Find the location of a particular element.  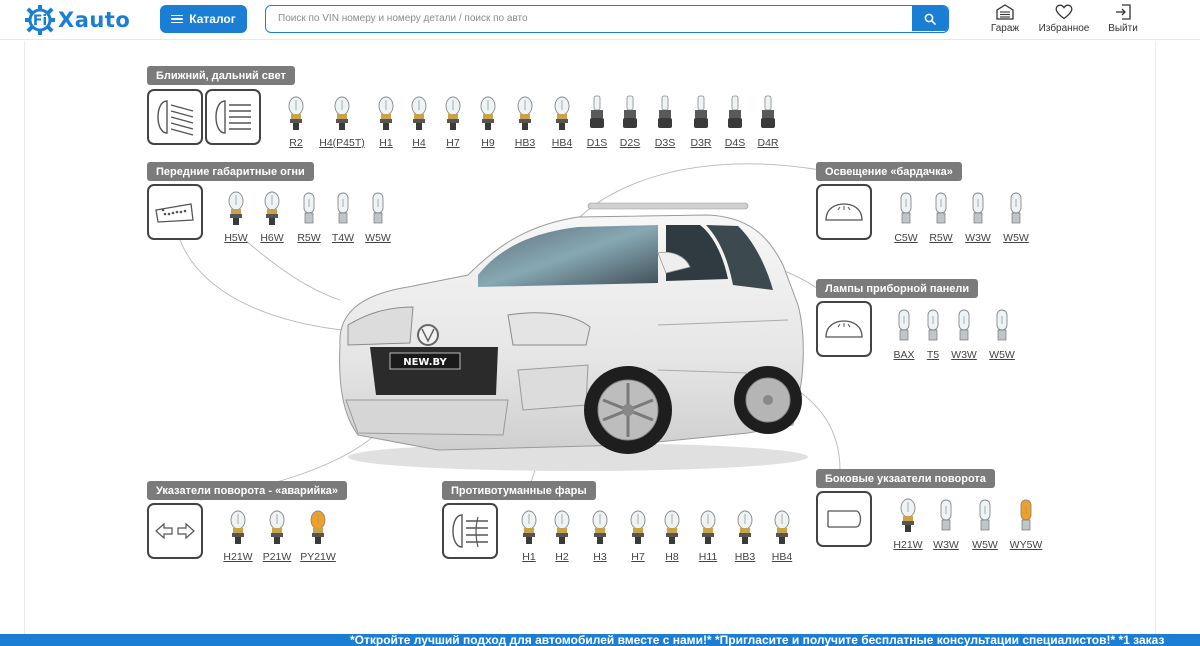

search-button is located at coordinates (930, 18).